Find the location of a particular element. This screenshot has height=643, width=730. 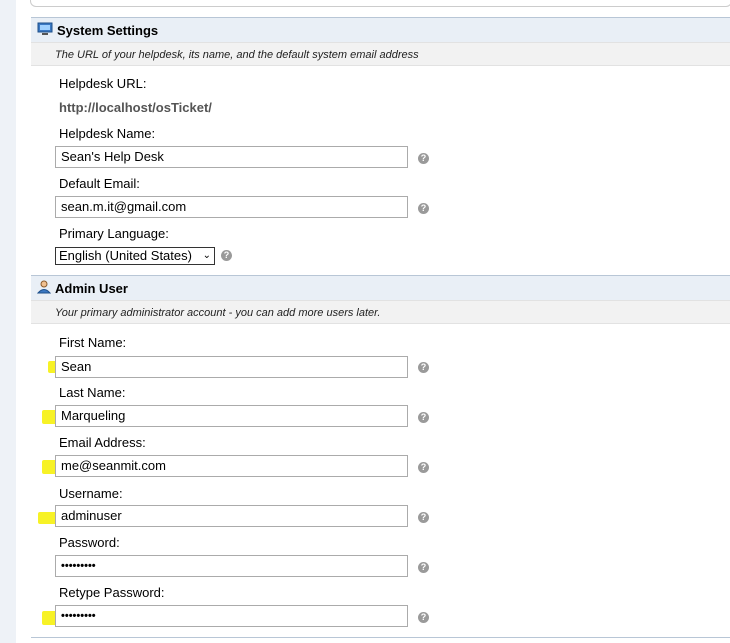

computer-icon is located at coordinates (45, 31).